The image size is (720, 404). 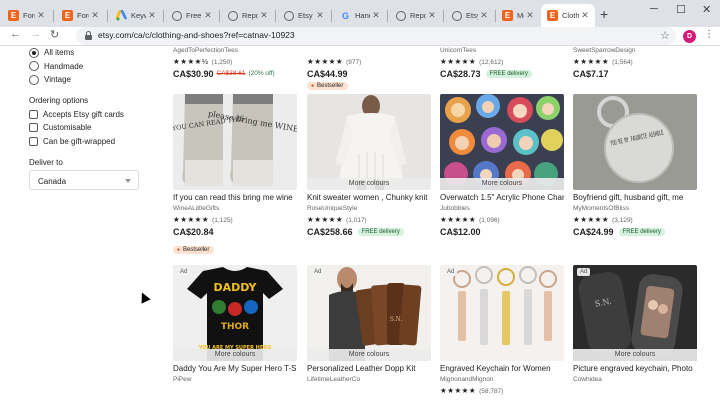 I want to click on tab-10: E Men' ✕, so click(x=518, y=15).